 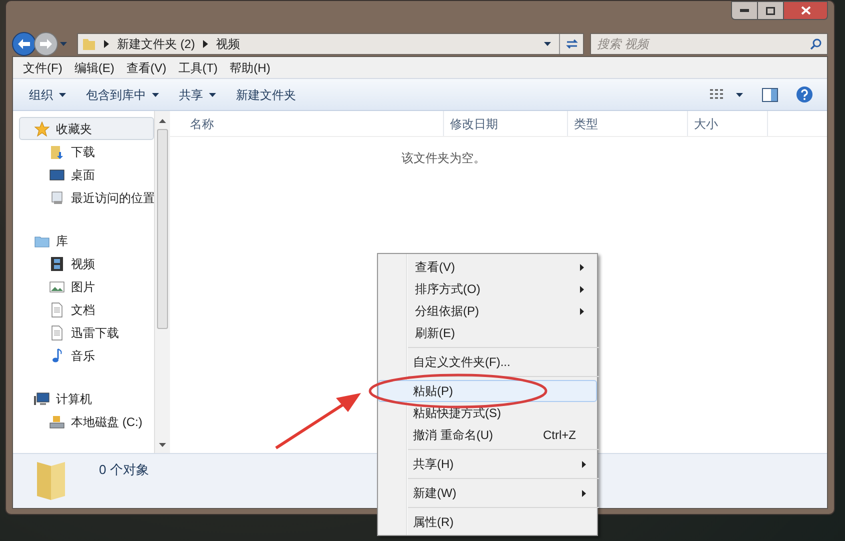 I want to click on toolbar-button: 包含到库中, so click(x=122, y=94).